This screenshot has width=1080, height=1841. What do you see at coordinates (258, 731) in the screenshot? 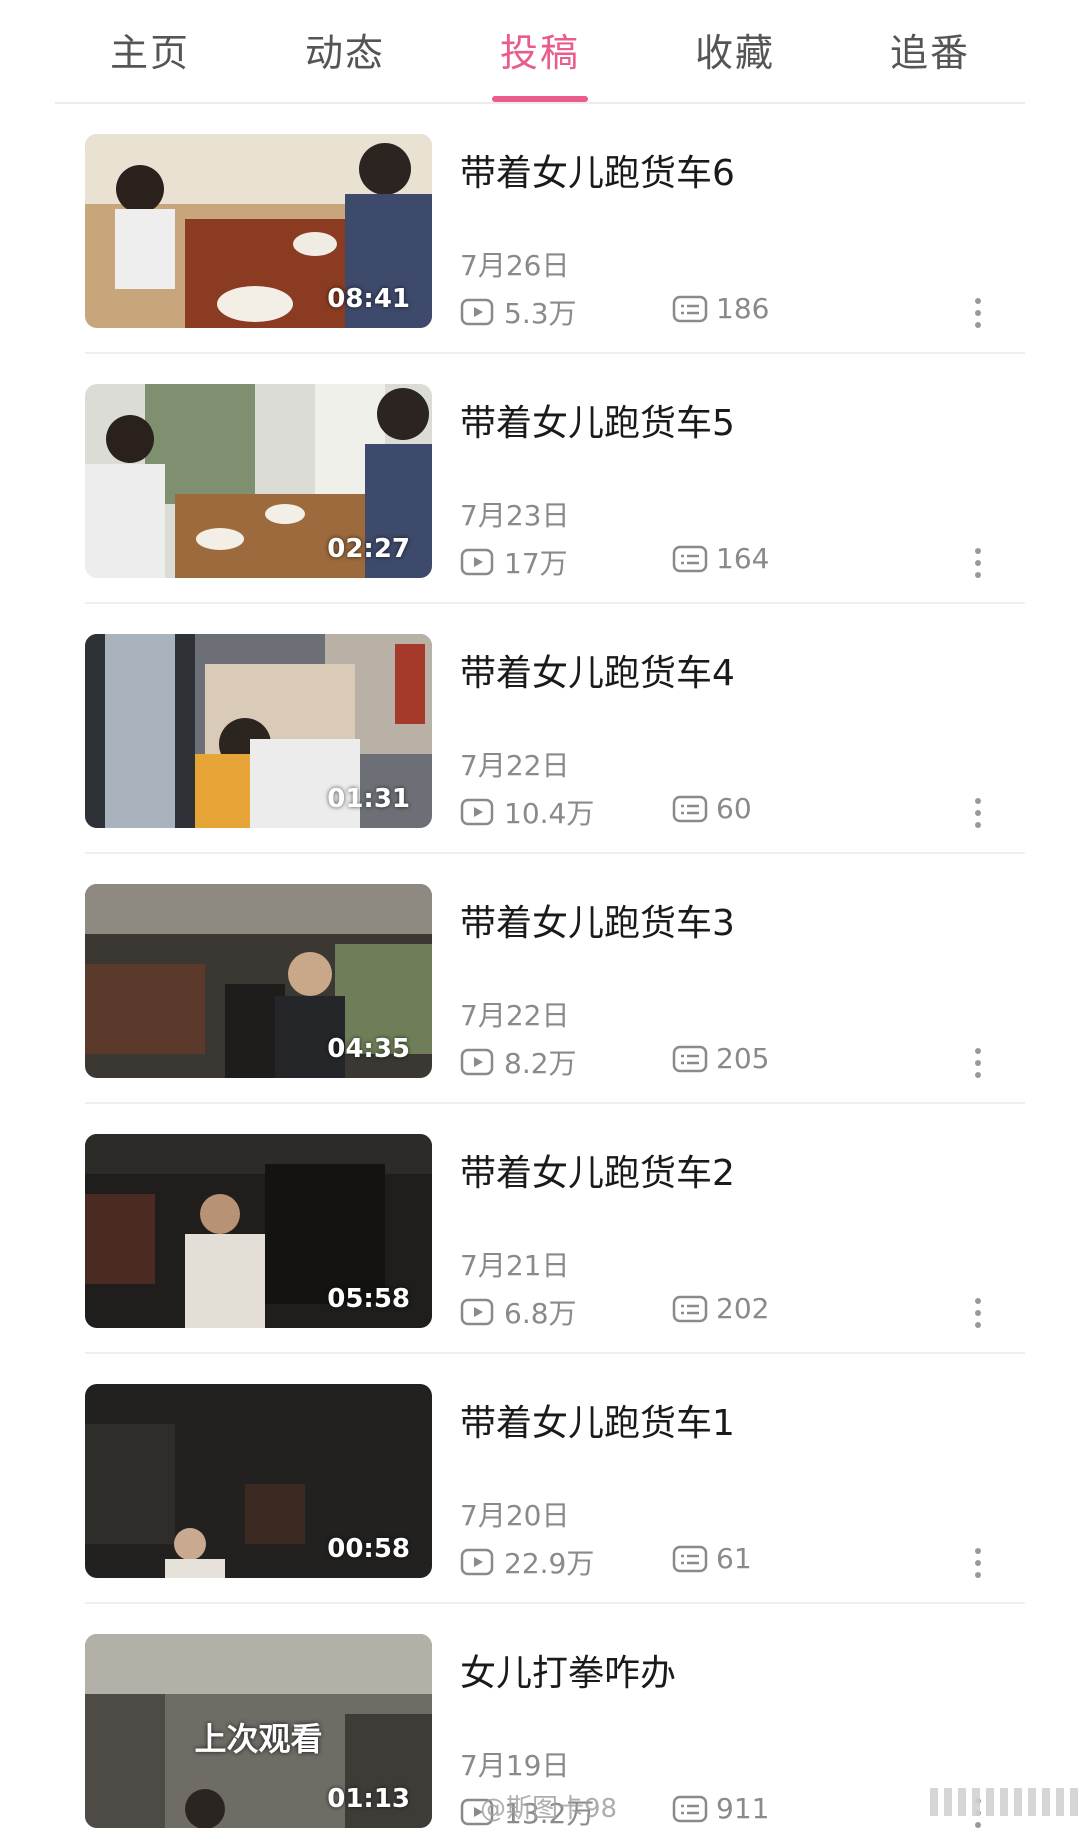
I see `video-thumbnail: 01:31` at bounding box center [258, 731].